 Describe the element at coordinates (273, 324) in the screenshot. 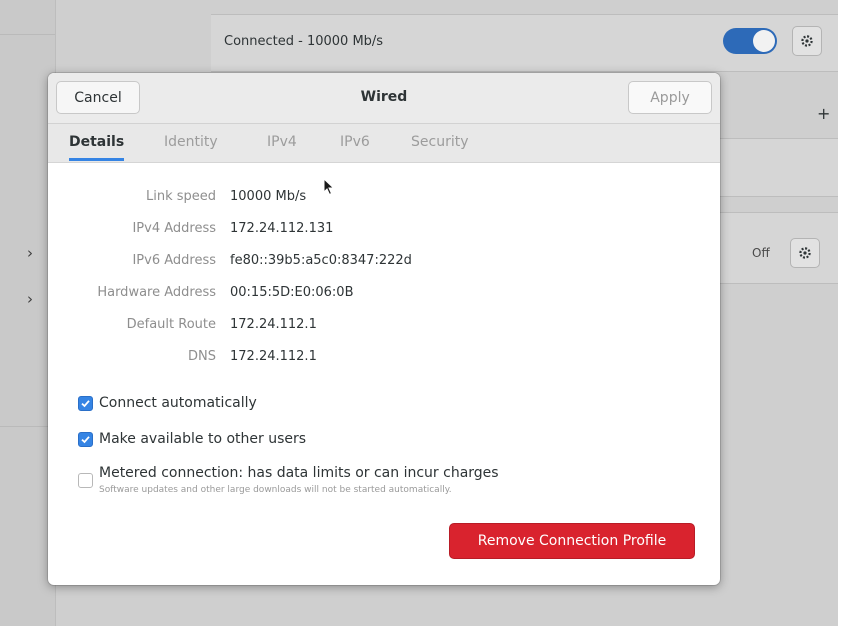

I see `default-route-value: 172.24.112.1` at that location.